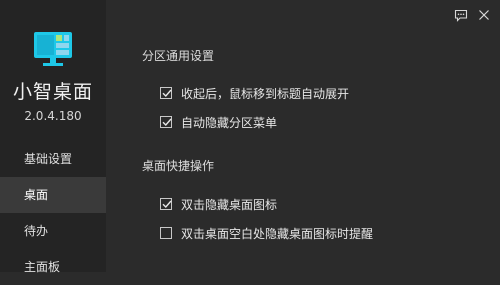 The width and height of the screenshot is (500, 285). What do you see at coordinates (53, 195) in the screenshot?
I see `sidebar-item-desktop: 桌面` at bounding box center [53, 195].